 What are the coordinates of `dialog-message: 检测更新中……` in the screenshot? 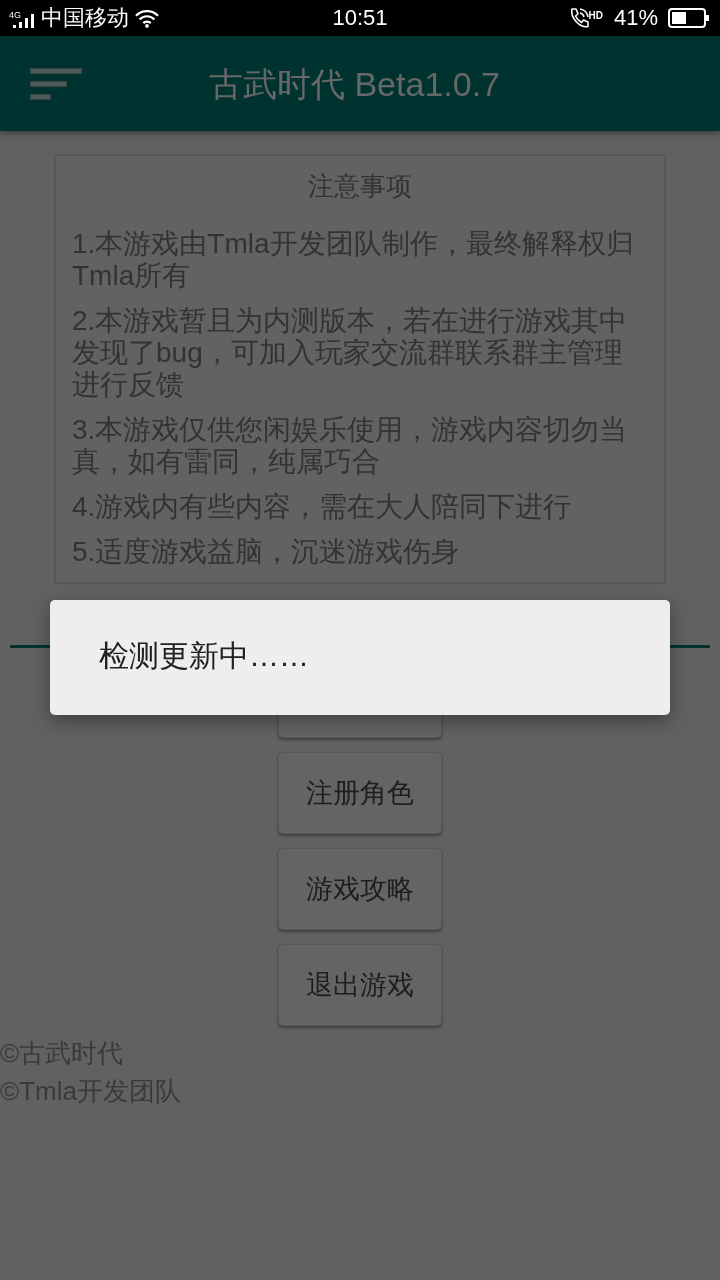 It's located at (204, 655).